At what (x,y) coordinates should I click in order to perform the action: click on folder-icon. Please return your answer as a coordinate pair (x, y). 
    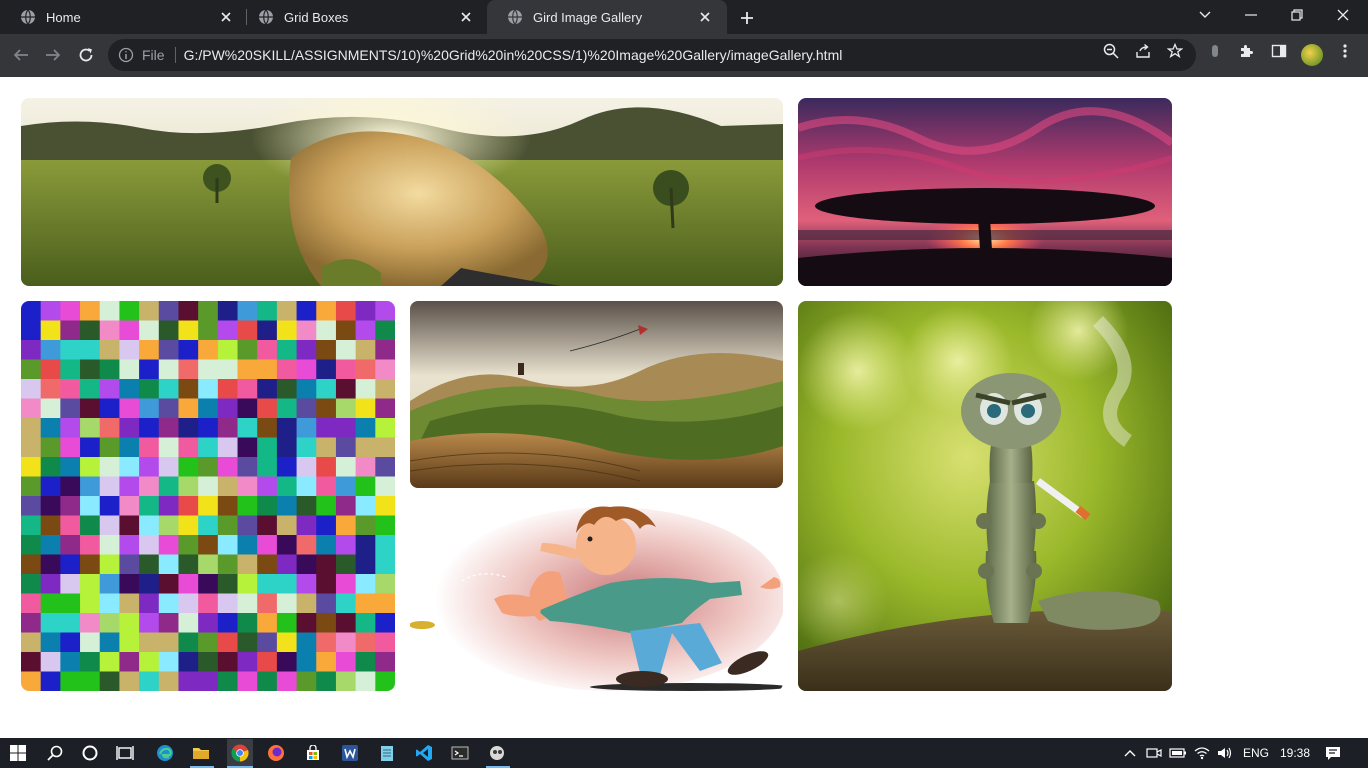
    Looking at the image, I should click on (201, 753).